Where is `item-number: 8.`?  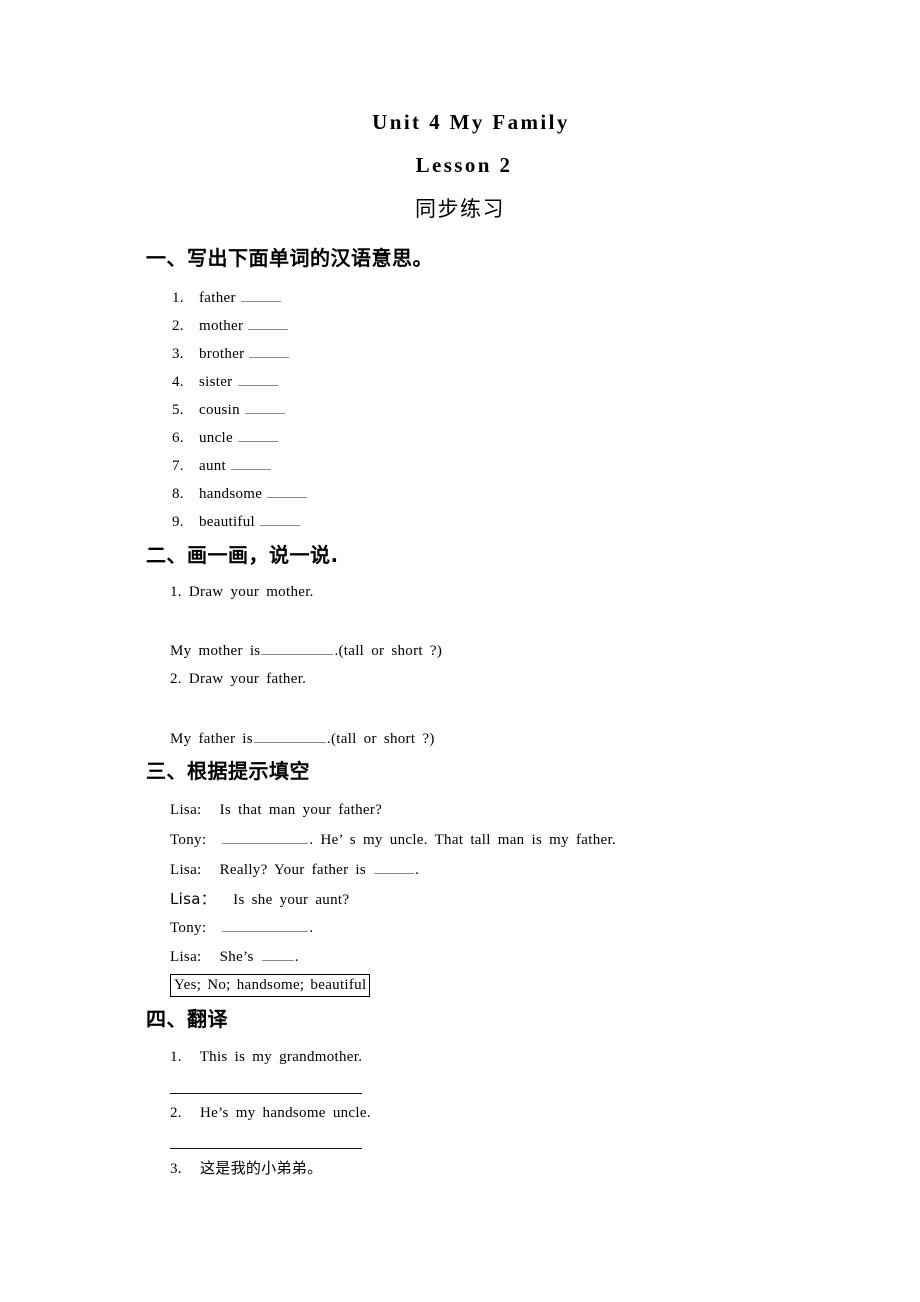
item-number: 8. is located at coordinates (178, 494).